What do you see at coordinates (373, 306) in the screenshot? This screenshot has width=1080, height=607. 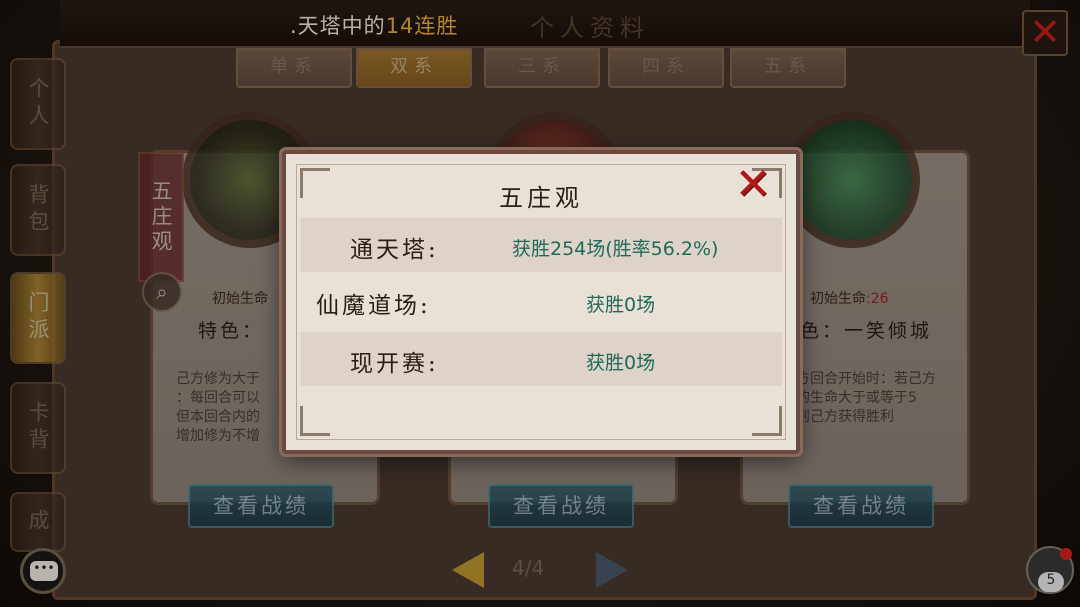 I see `stat-label-arena: 仙魔道场:` at bounding box center [373, 306].